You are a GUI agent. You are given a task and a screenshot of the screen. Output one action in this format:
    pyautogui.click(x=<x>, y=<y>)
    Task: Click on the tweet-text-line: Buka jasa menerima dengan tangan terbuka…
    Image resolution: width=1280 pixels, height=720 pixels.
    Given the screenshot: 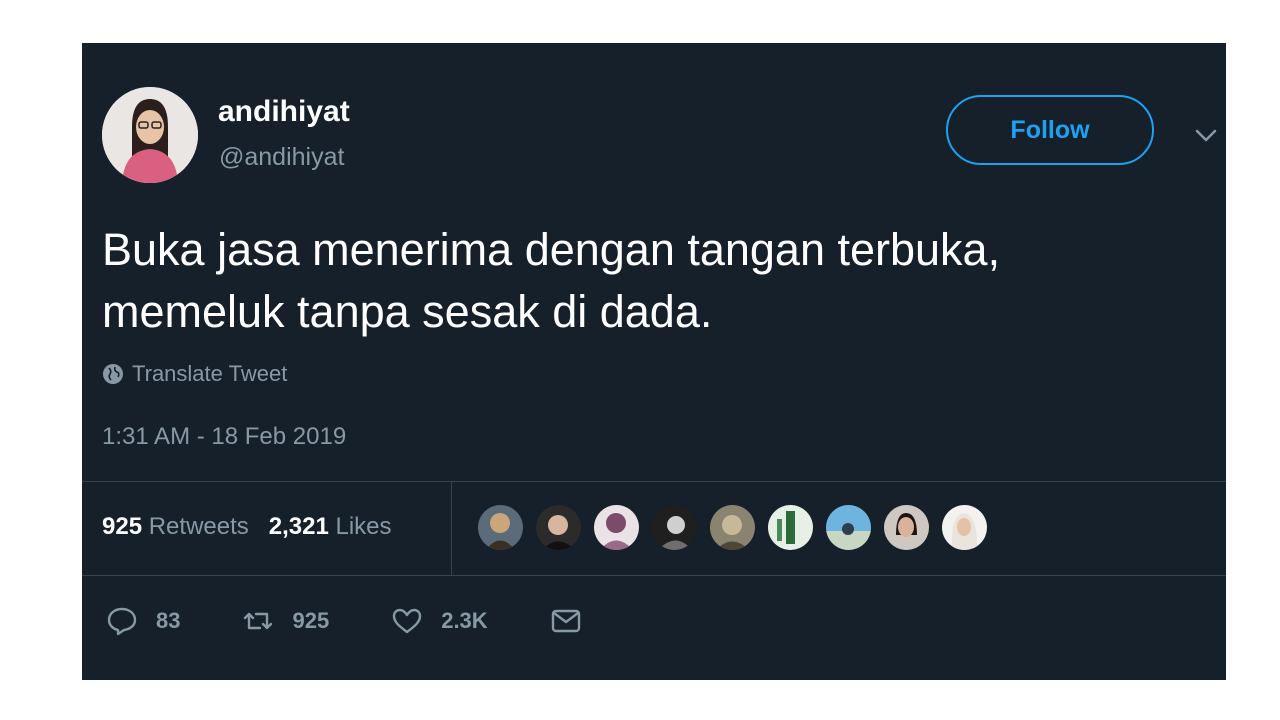 What is the action you would take?
    pyautogui.click(x=551, y=249)
    